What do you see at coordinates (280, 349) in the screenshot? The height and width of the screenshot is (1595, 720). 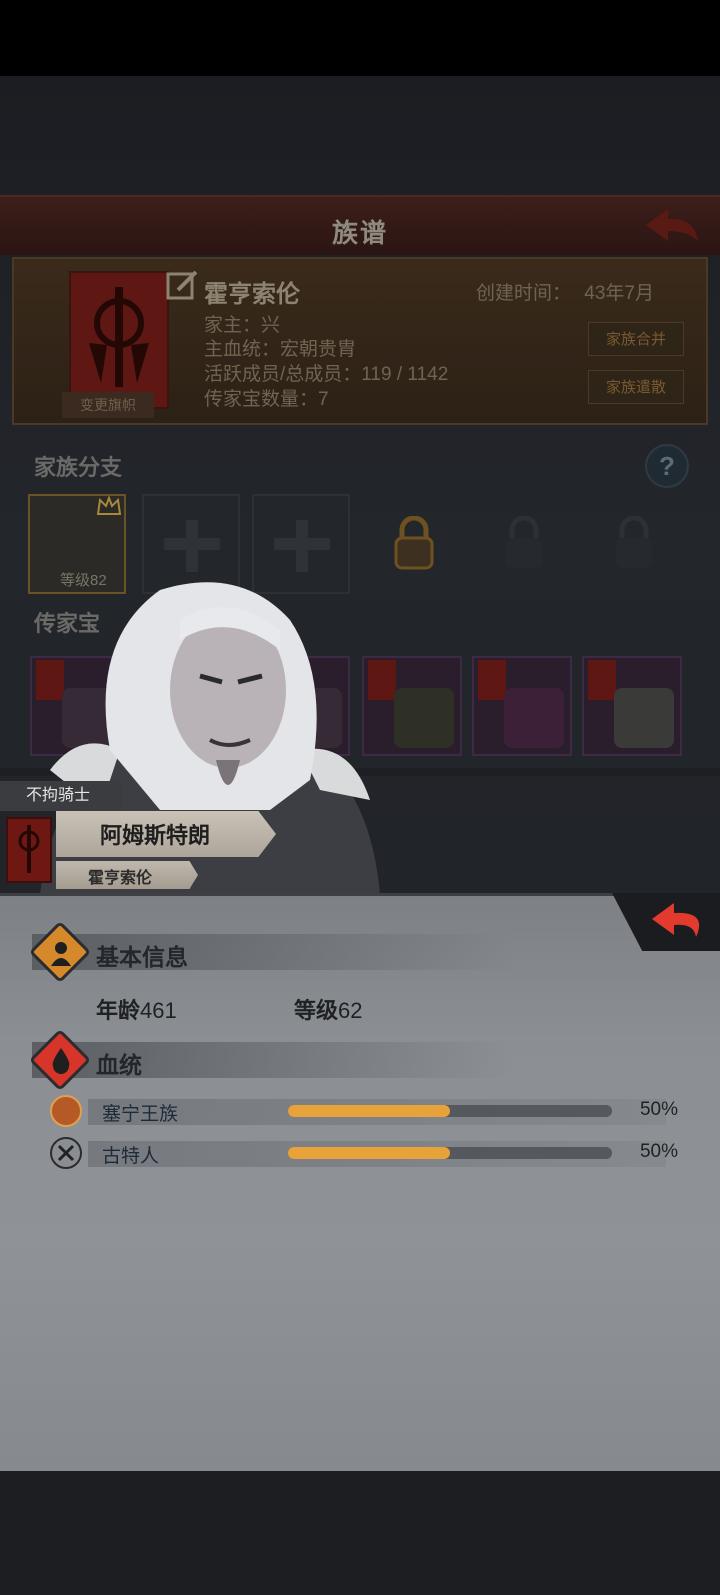 I see `family-bloodline: 主血统：宏朝贵胄` at bounding box center [280, 349].